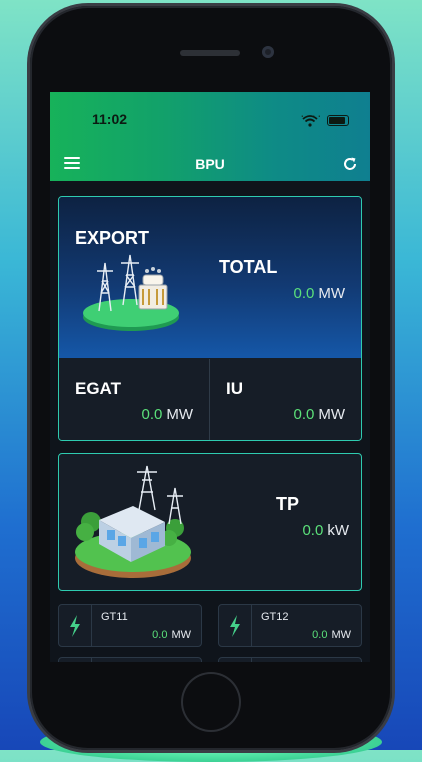 The image size is (422, 762). Describe the element at coordinates (268, 52) in the screenshot. I see `front-camera` at that location.